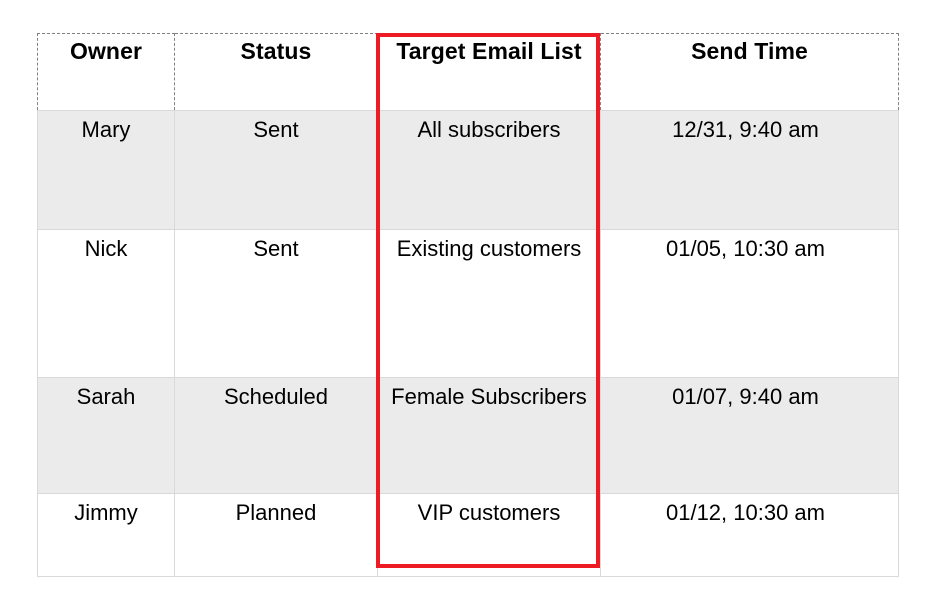 Image resolution: width=939 pixels, height=604 pixels. I want to click on column-header-send-time-label: Send Time, so click(749, 51).